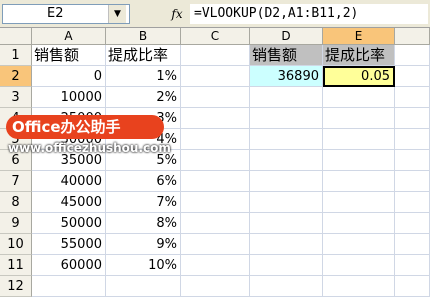 Image resolution: width=430 pixels, height=297 pixels. Describe the element at coordinates (359, 139) in the screenshot. I see `cell-e5` at that location.